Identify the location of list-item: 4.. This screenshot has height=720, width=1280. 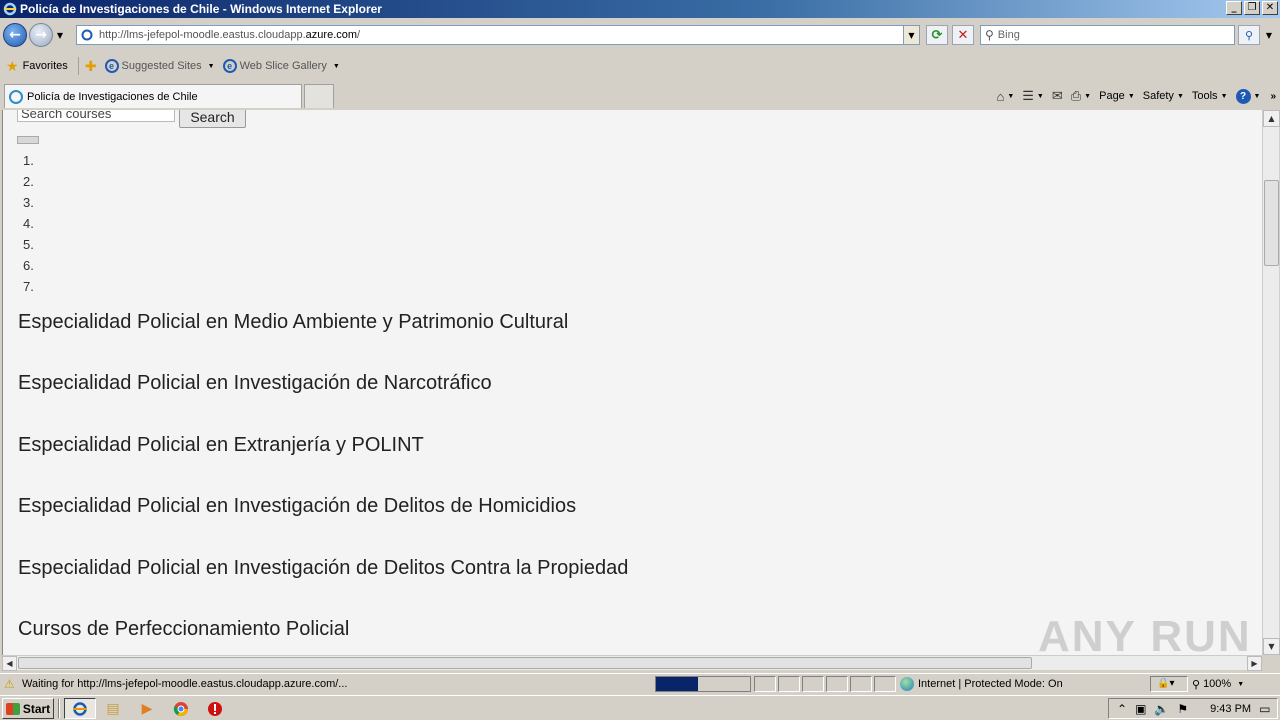
(28, 223).